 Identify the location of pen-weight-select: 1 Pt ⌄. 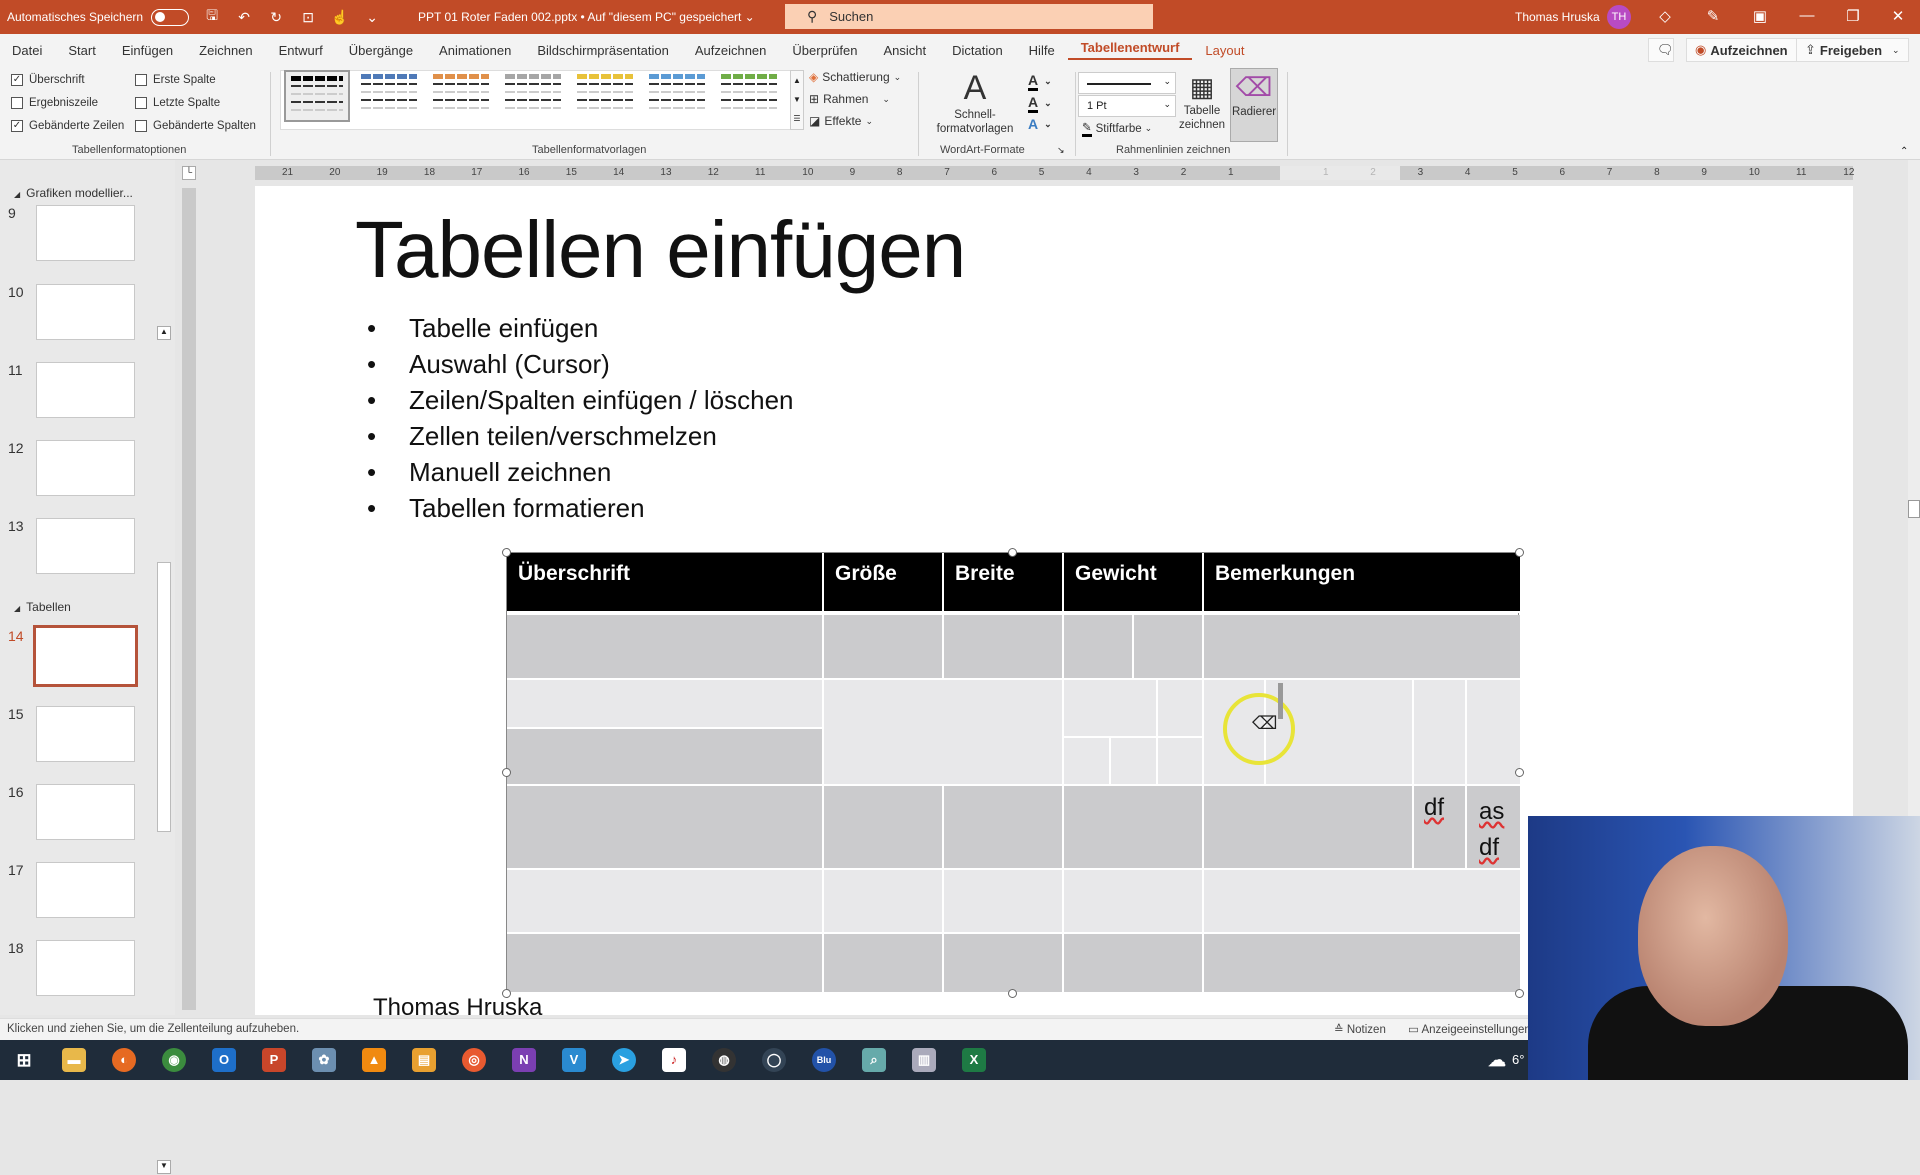
(1127, 106).